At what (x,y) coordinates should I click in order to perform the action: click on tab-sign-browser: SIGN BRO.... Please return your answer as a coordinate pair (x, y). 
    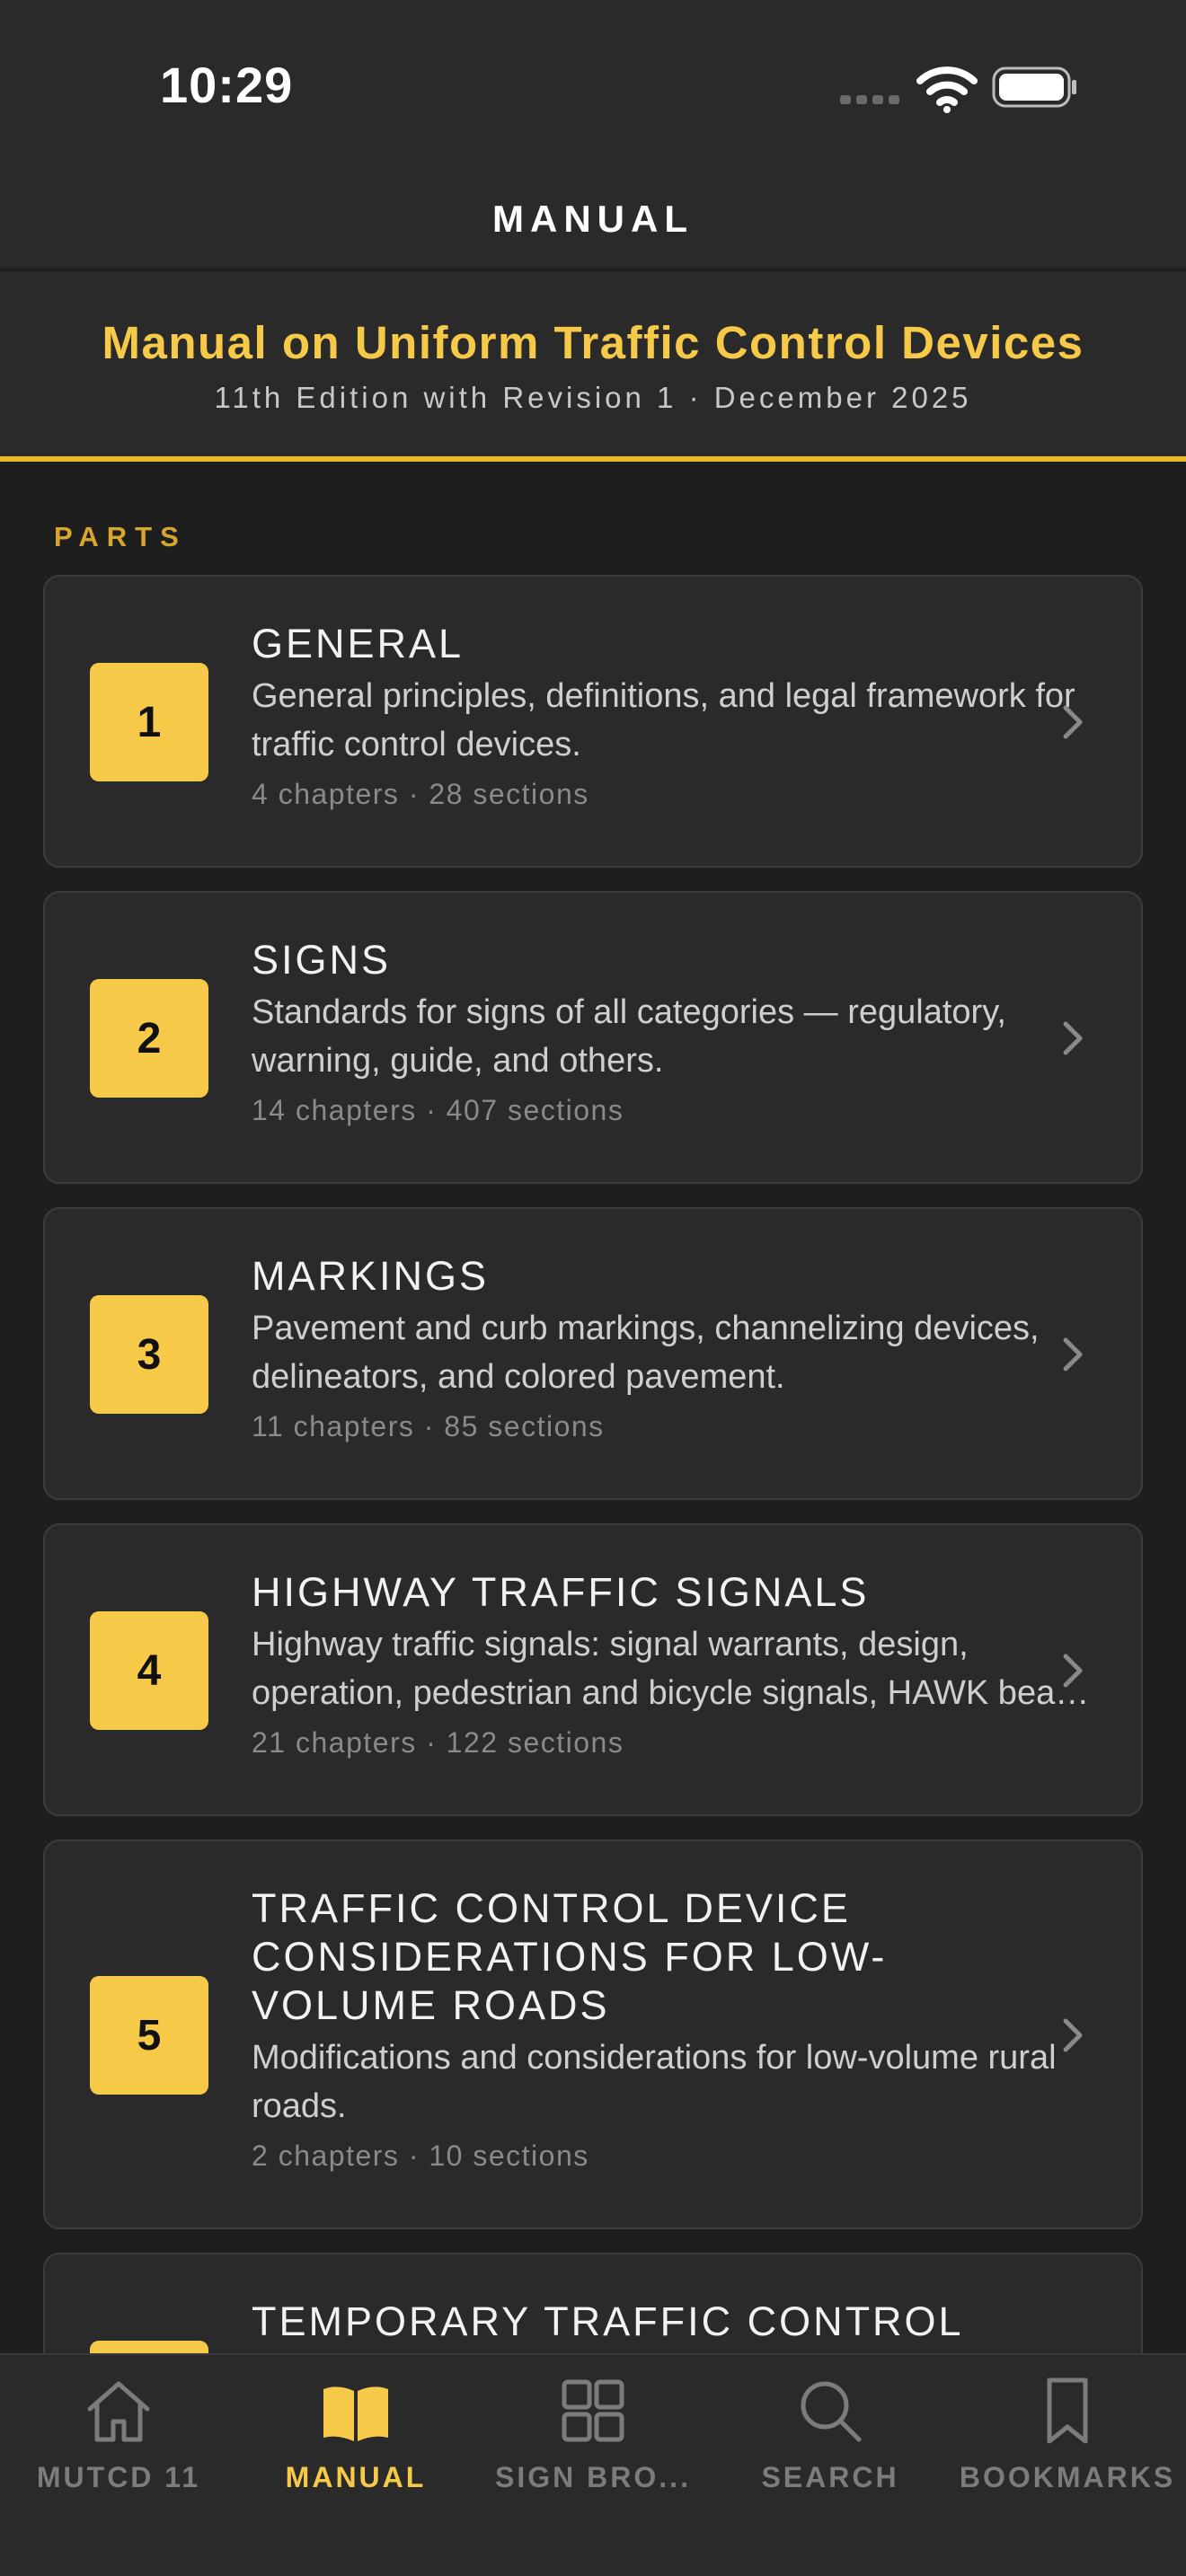
    Looking at the image, I should click on (593, 2465).